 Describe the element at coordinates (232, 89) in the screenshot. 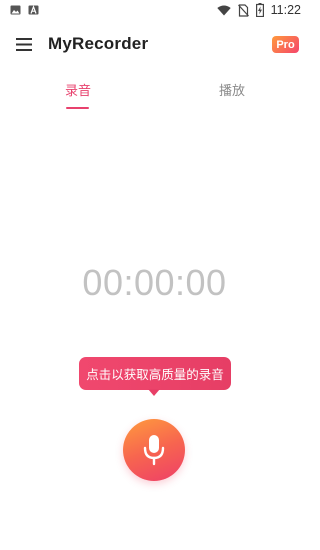

I see `tab-playback: 播放` at that location.